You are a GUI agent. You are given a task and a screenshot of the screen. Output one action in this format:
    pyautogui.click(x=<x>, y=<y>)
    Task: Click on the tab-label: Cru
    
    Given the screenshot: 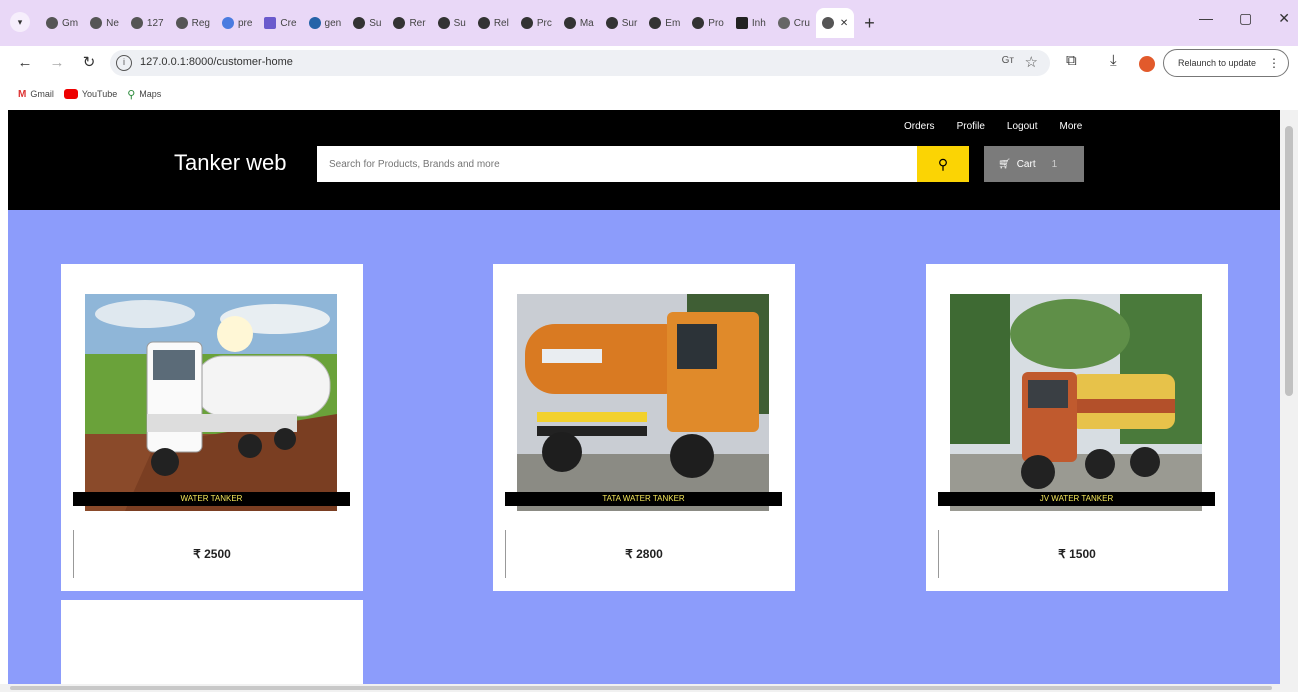 What is the action you would take?
    pyautogui.click(x=801, y=23)
    